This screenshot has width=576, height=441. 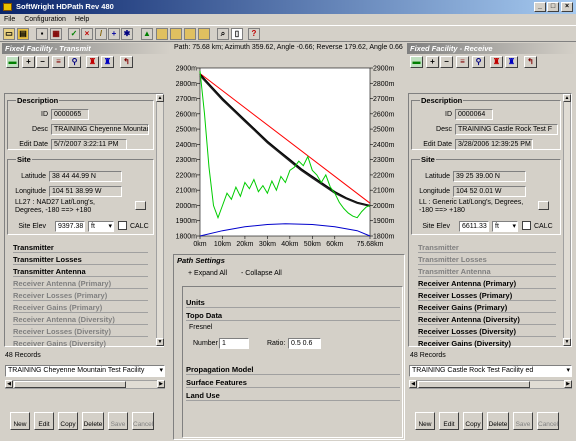 What do you see at coordinates (223, 34) in the screenshot?
I see `search-icon: ⌕` at bounding box center [223, 34].